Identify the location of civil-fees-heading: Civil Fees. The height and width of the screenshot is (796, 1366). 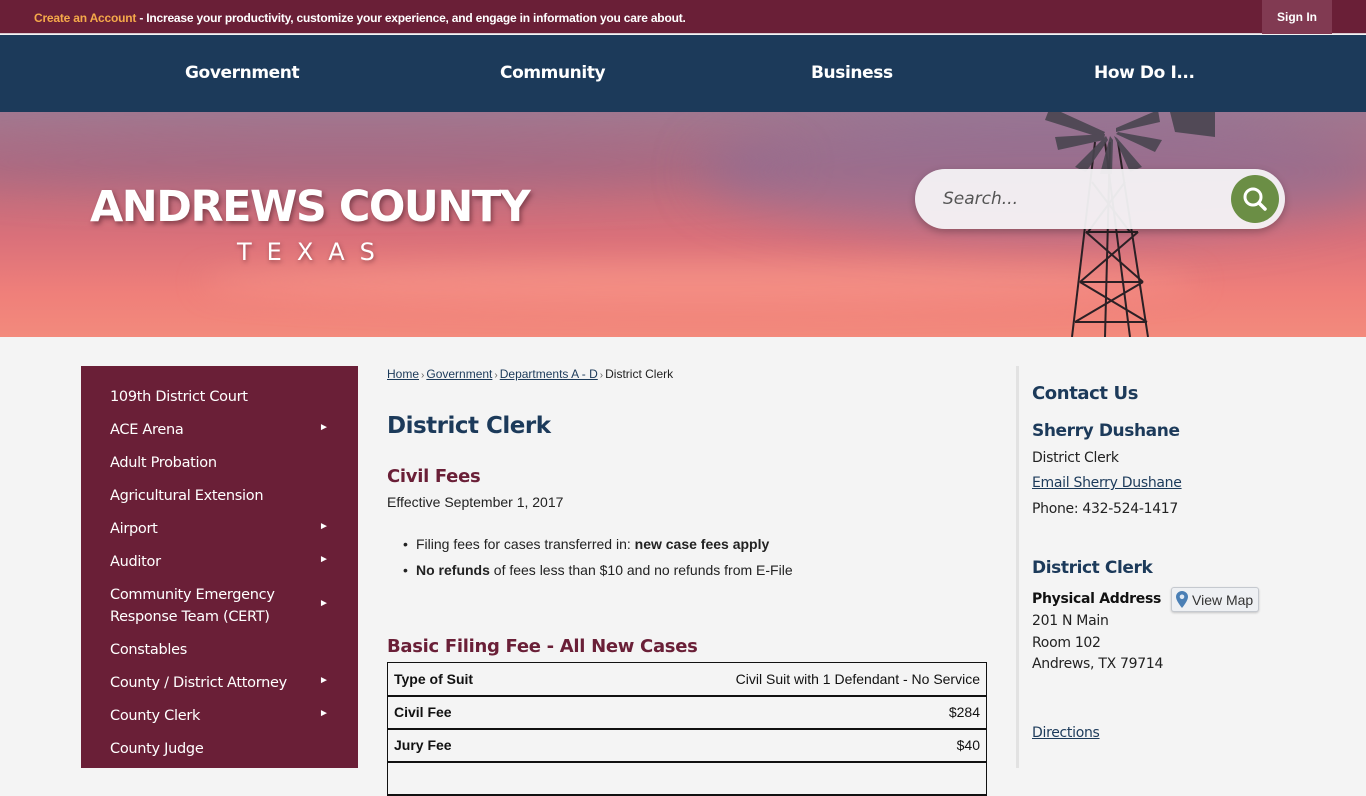
(434, 476).